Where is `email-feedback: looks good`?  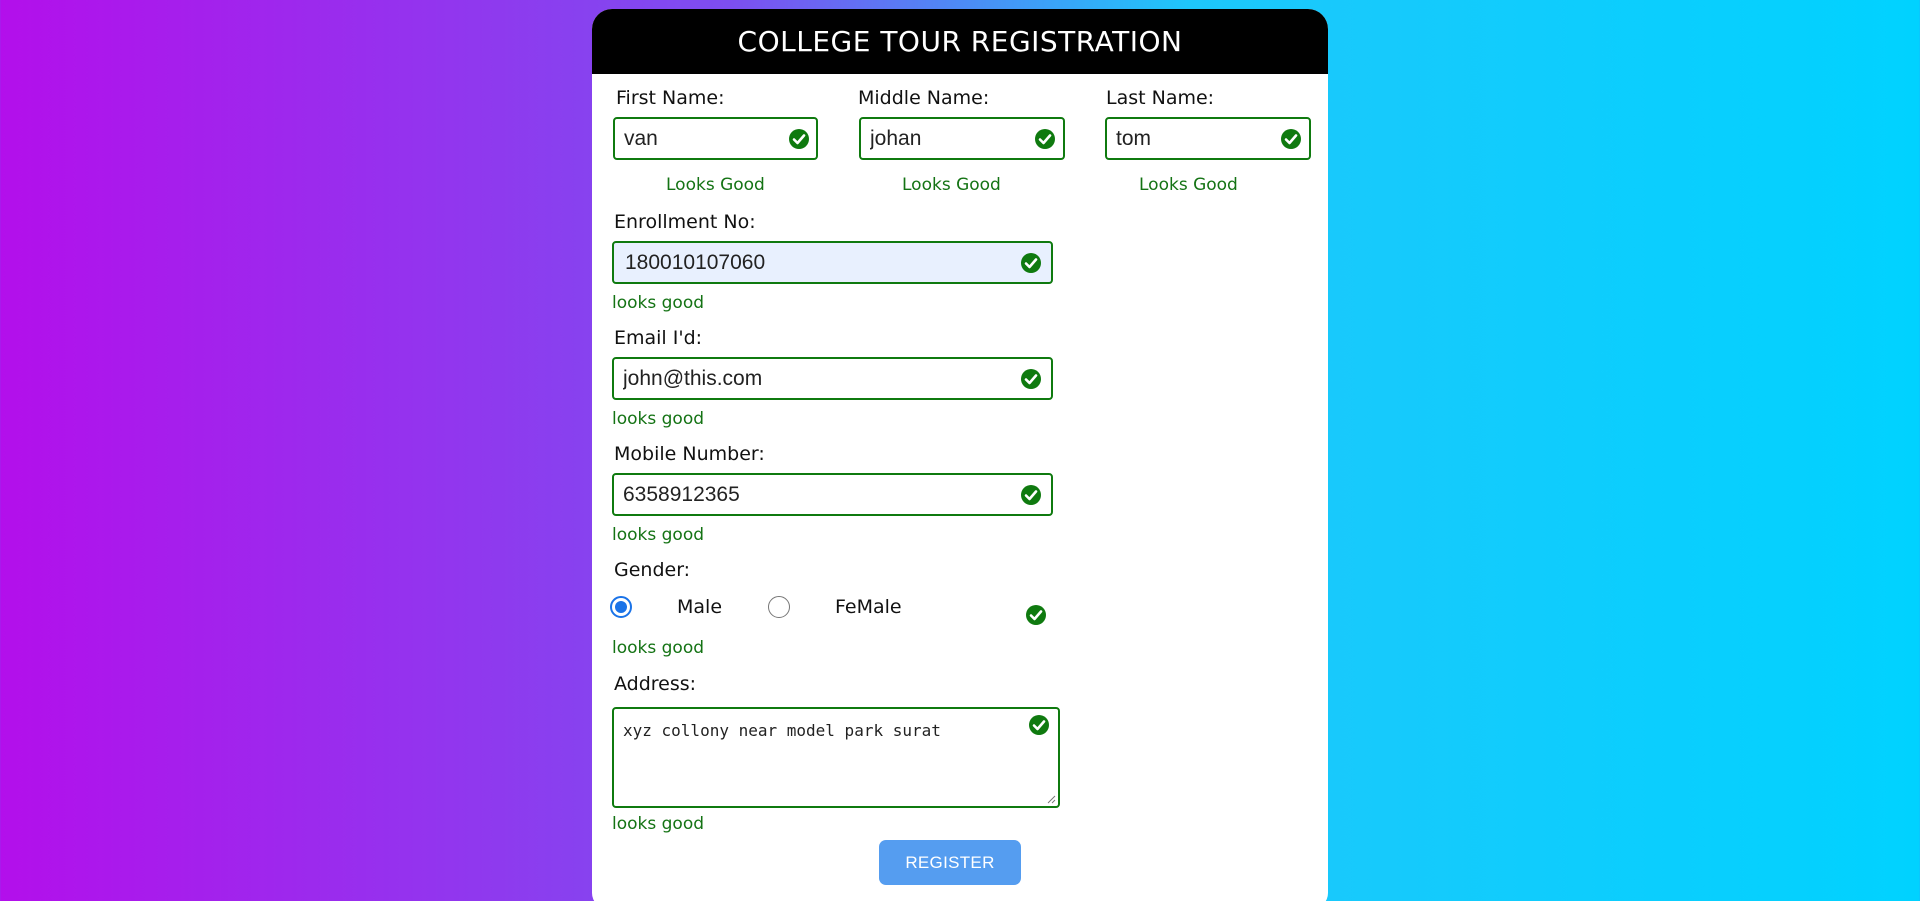
email-feedback: looks good is located at coordinates (658, 419).